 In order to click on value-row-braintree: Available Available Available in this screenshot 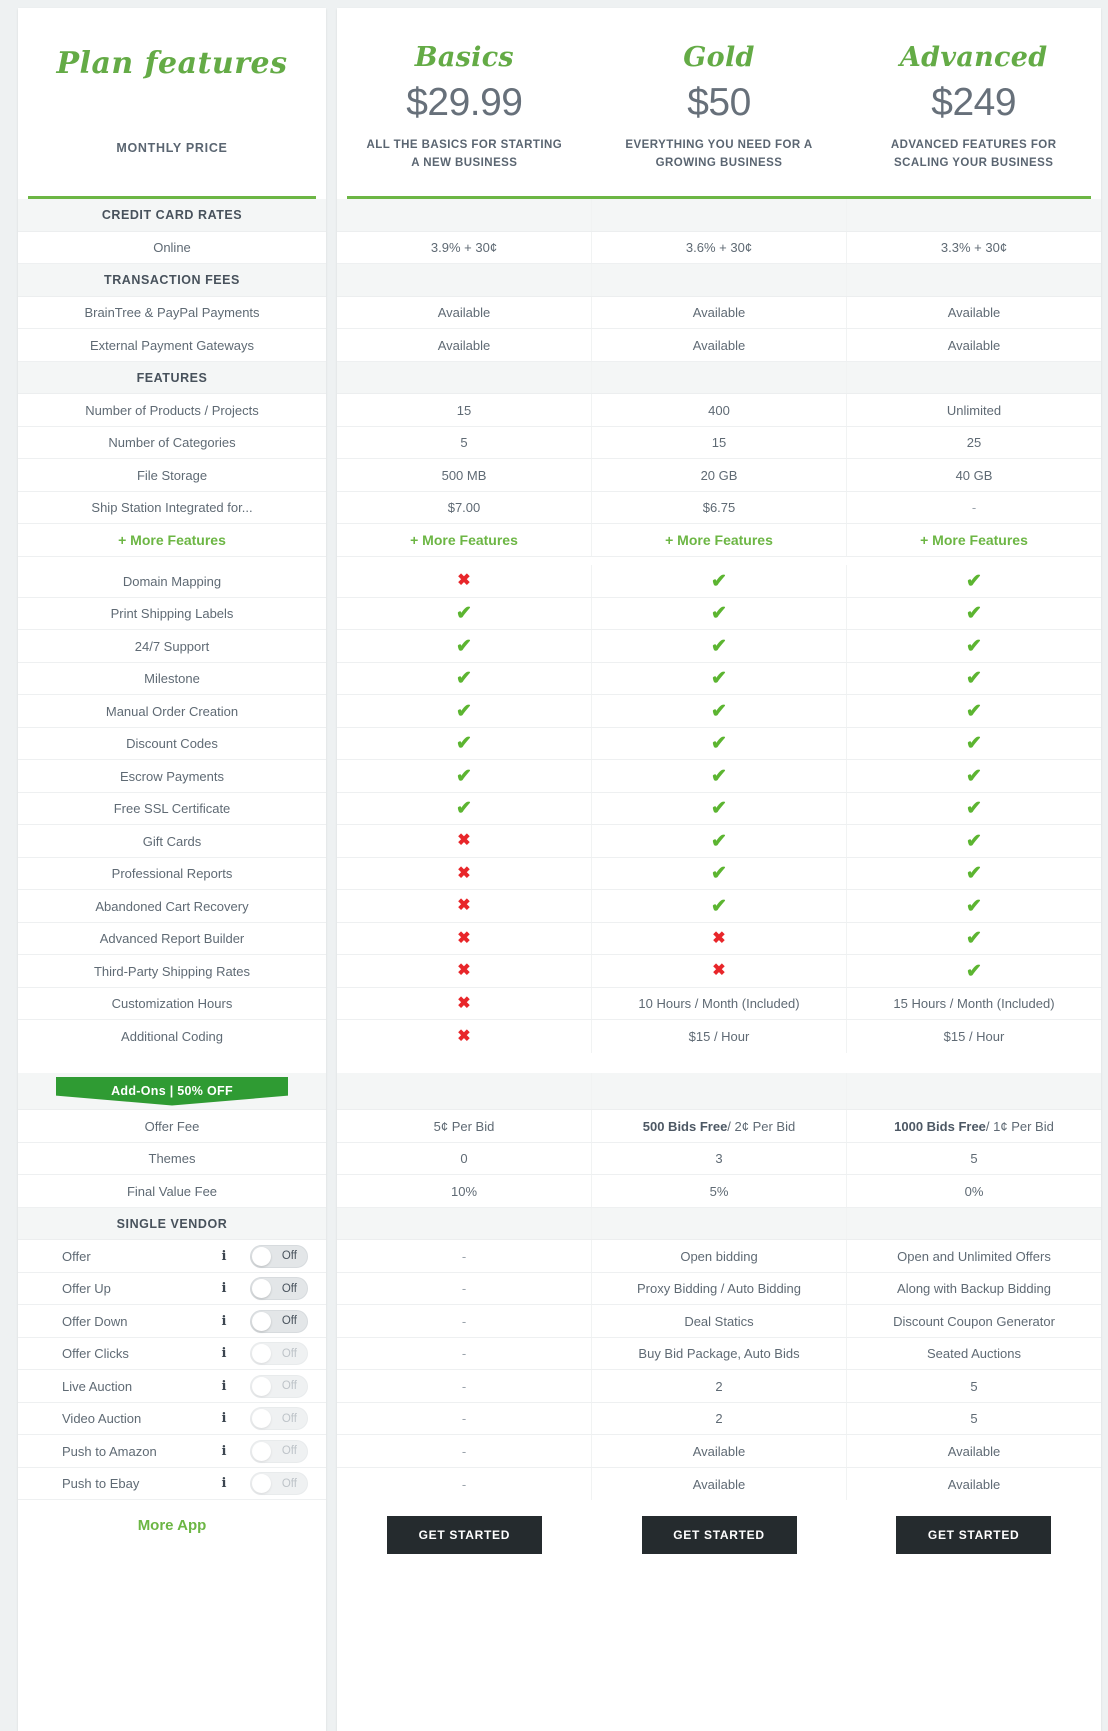, I will do `click(719, 313)`.